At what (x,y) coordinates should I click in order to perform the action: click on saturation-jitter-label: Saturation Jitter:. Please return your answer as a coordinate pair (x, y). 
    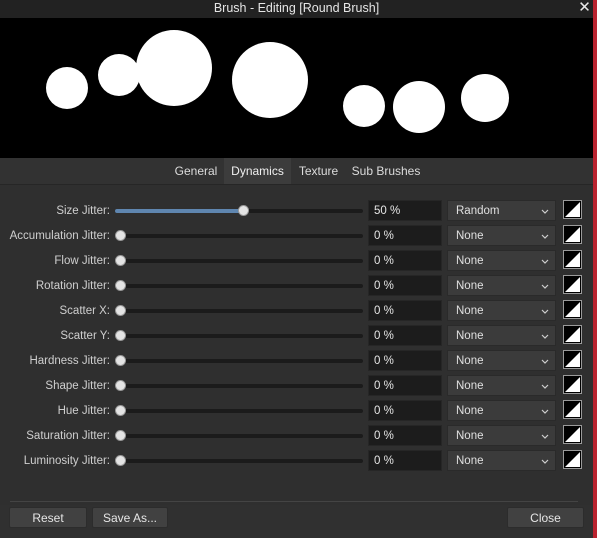
    Looking at the image, I should click on (68, 436).